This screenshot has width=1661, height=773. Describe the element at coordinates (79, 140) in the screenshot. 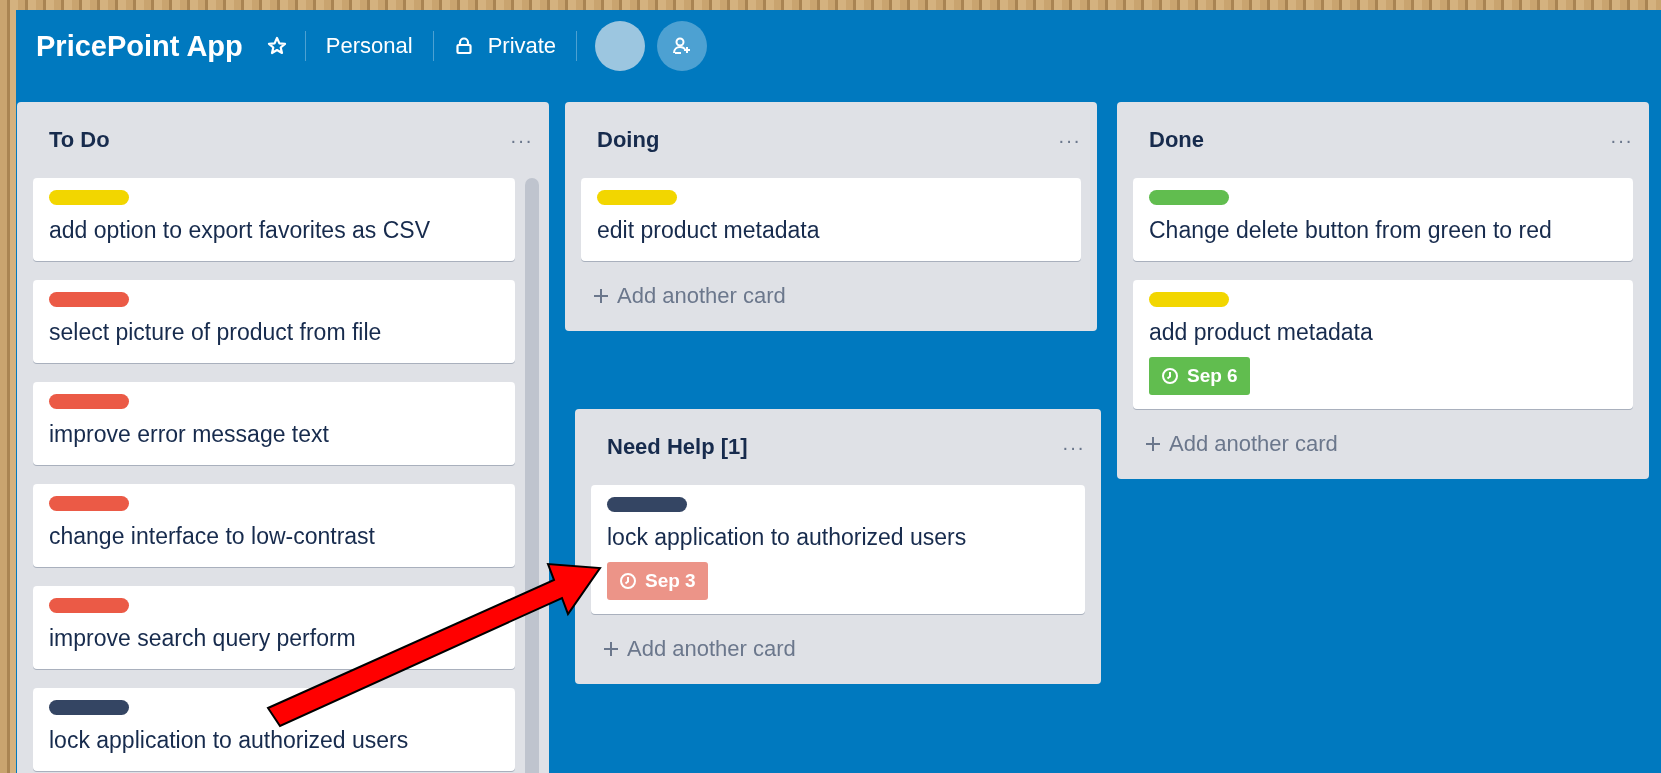

I see `list-title: To Do` at that location.